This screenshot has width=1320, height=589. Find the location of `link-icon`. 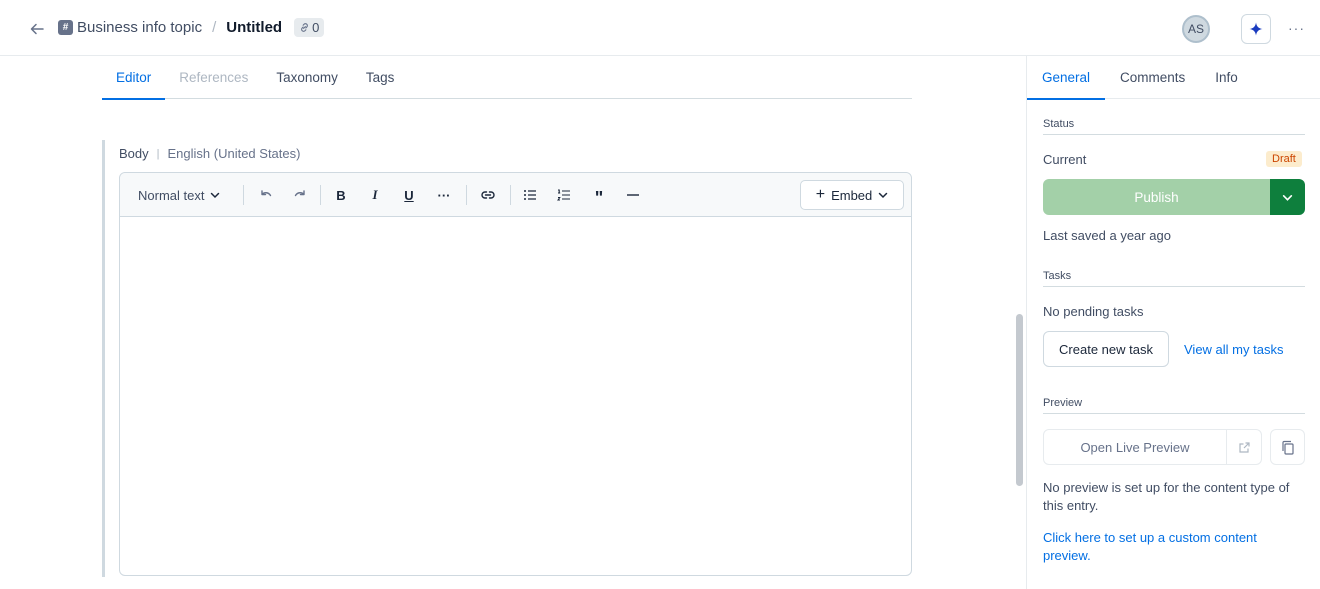

link-icon is located at coordinates (304, 27).